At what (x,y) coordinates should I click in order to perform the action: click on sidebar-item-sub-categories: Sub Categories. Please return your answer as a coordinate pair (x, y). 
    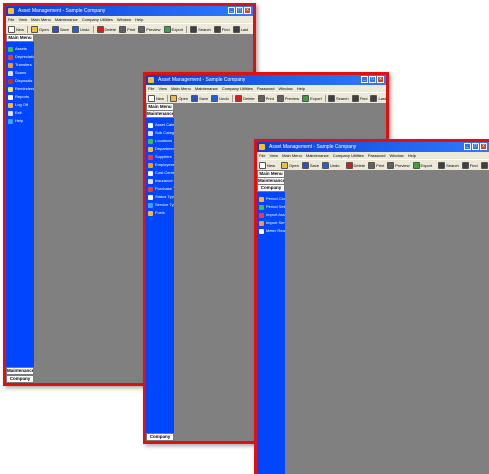
    Looking at the image, I should click on (160, 133).